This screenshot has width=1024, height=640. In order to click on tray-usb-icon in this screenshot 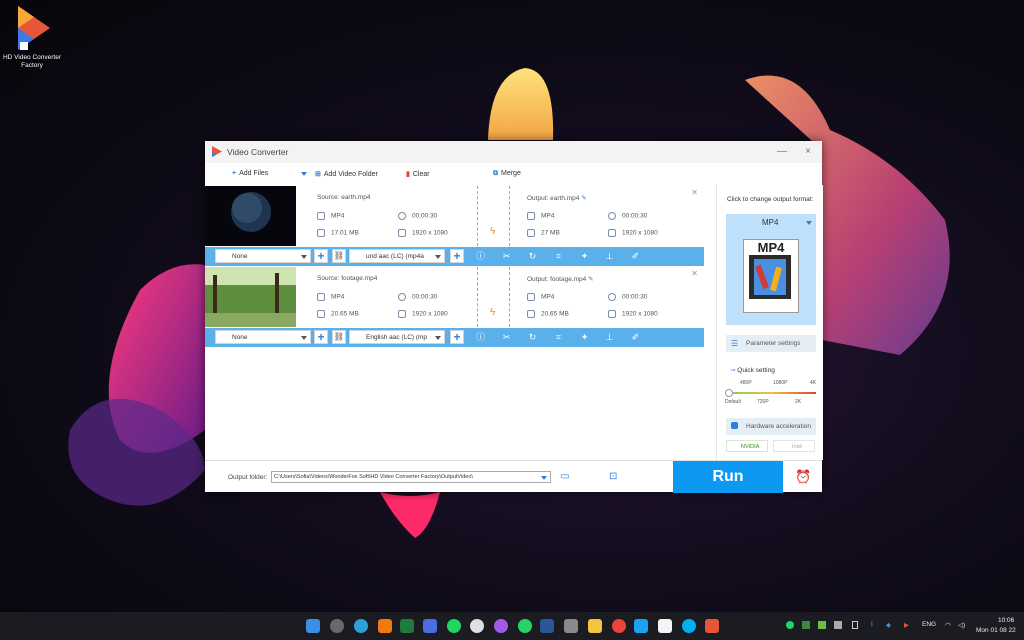, I will do `click(855, 625)`.